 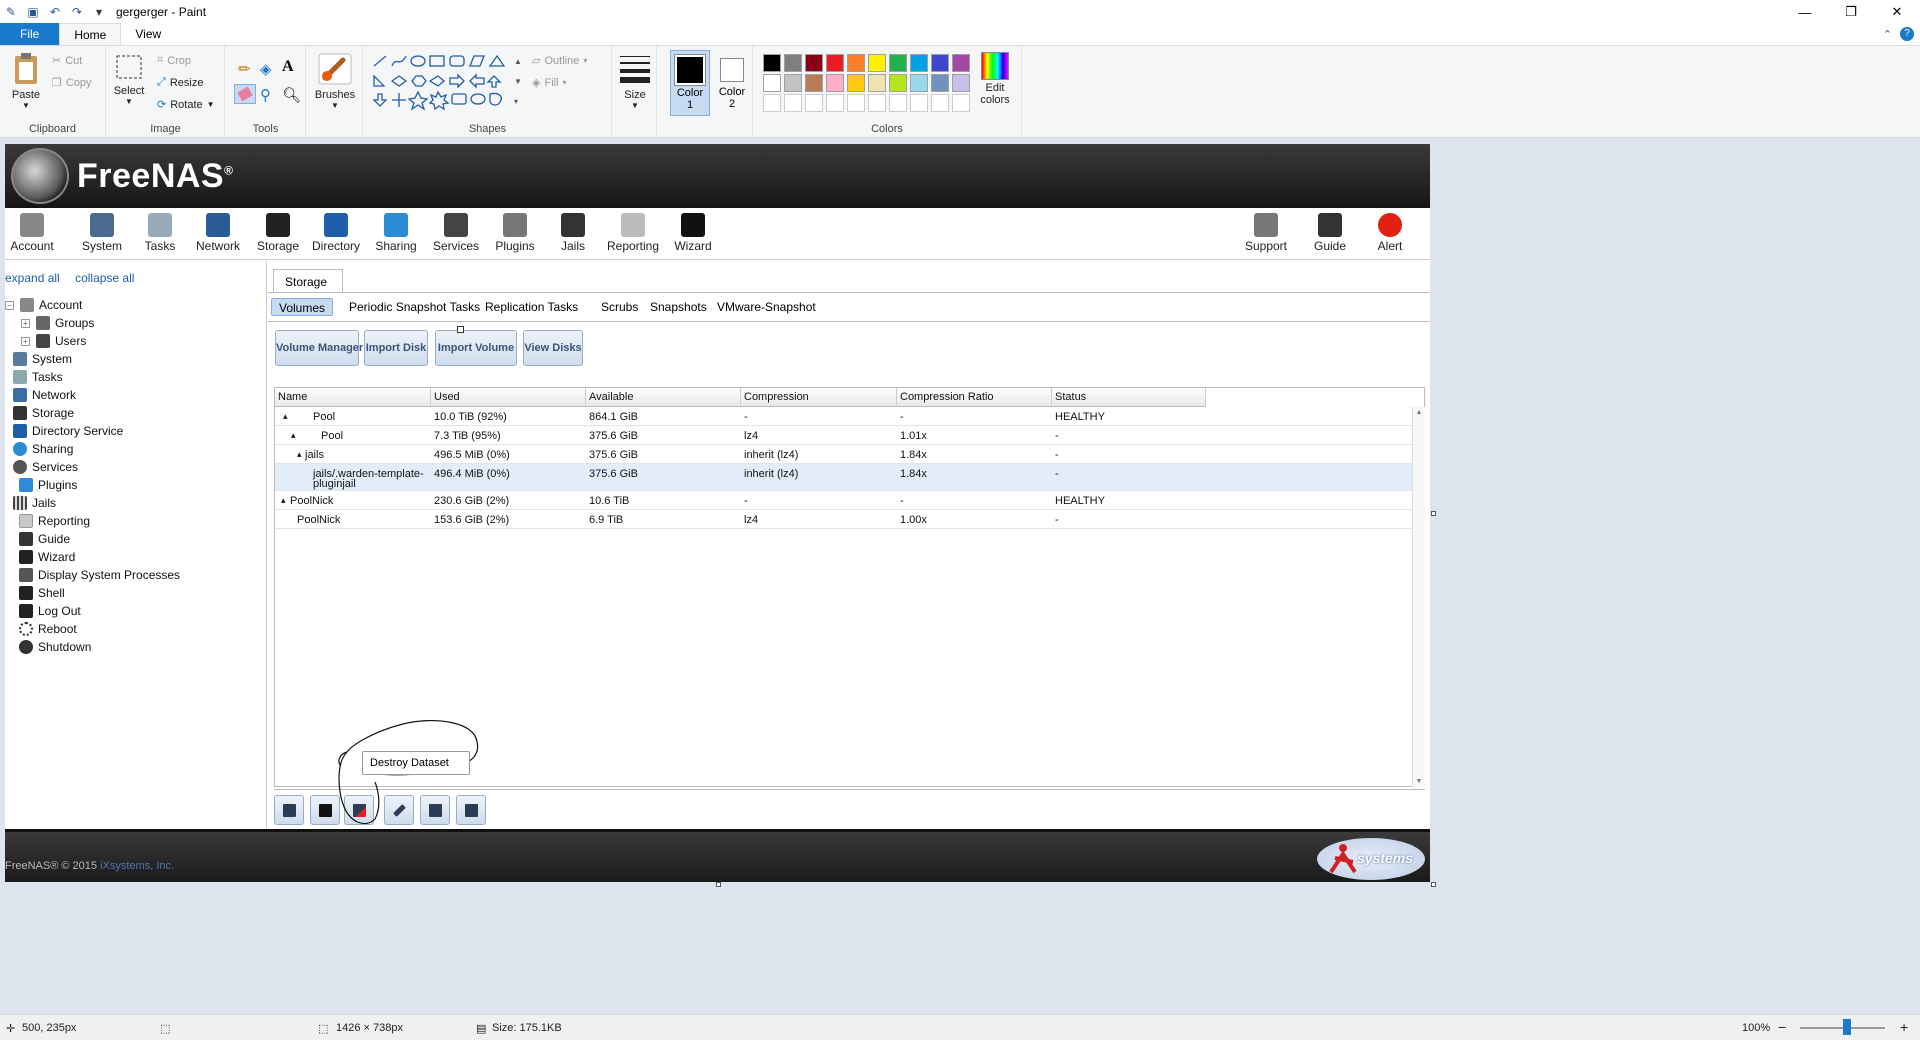 I want to click on collapse-all-link: collapse all, so click(x=104, y=278).